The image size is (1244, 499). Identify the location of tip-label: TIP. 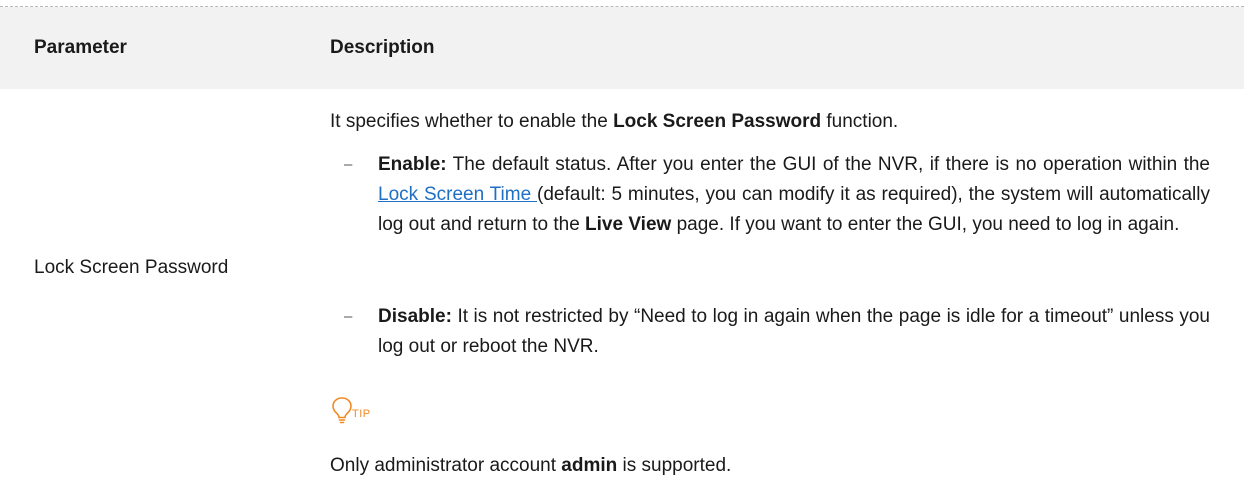
(361, 414).